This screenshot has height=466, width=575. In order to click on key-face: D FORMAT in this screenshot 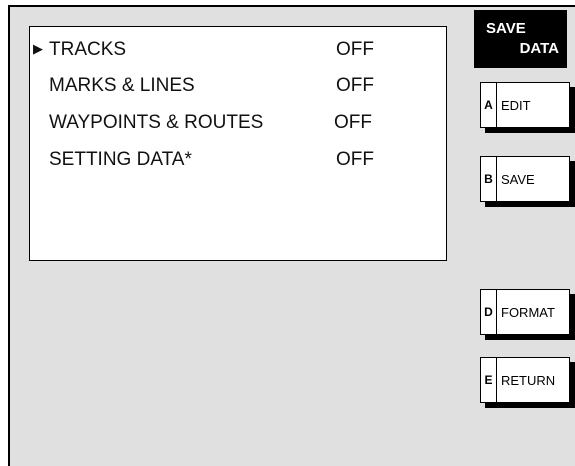, I will do `click(525, 312)`.